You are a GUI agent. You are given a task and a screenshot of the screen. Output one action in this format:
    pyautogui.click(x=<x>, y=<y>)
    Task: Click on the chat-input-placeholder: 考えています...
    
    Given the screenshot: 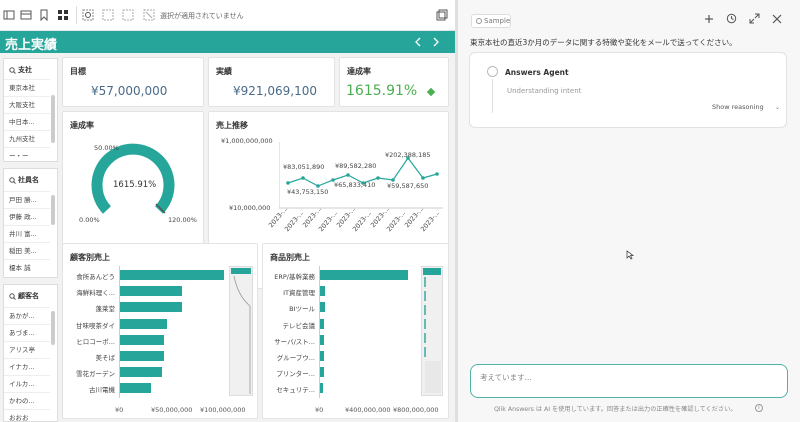 What is the action you would take?
    pyautogui.click(x=506, y=377)
    